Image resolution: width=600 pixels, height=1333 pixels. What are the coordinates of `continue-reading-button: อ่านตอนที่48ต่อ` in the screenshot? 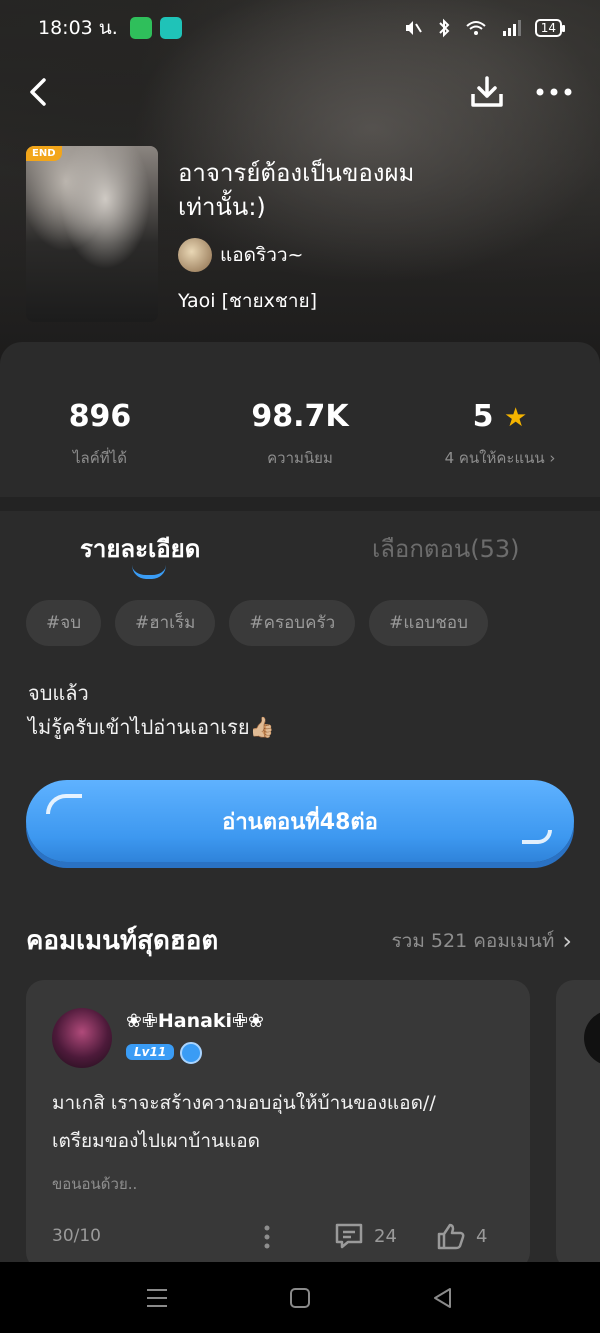 It's located at (300, 821).